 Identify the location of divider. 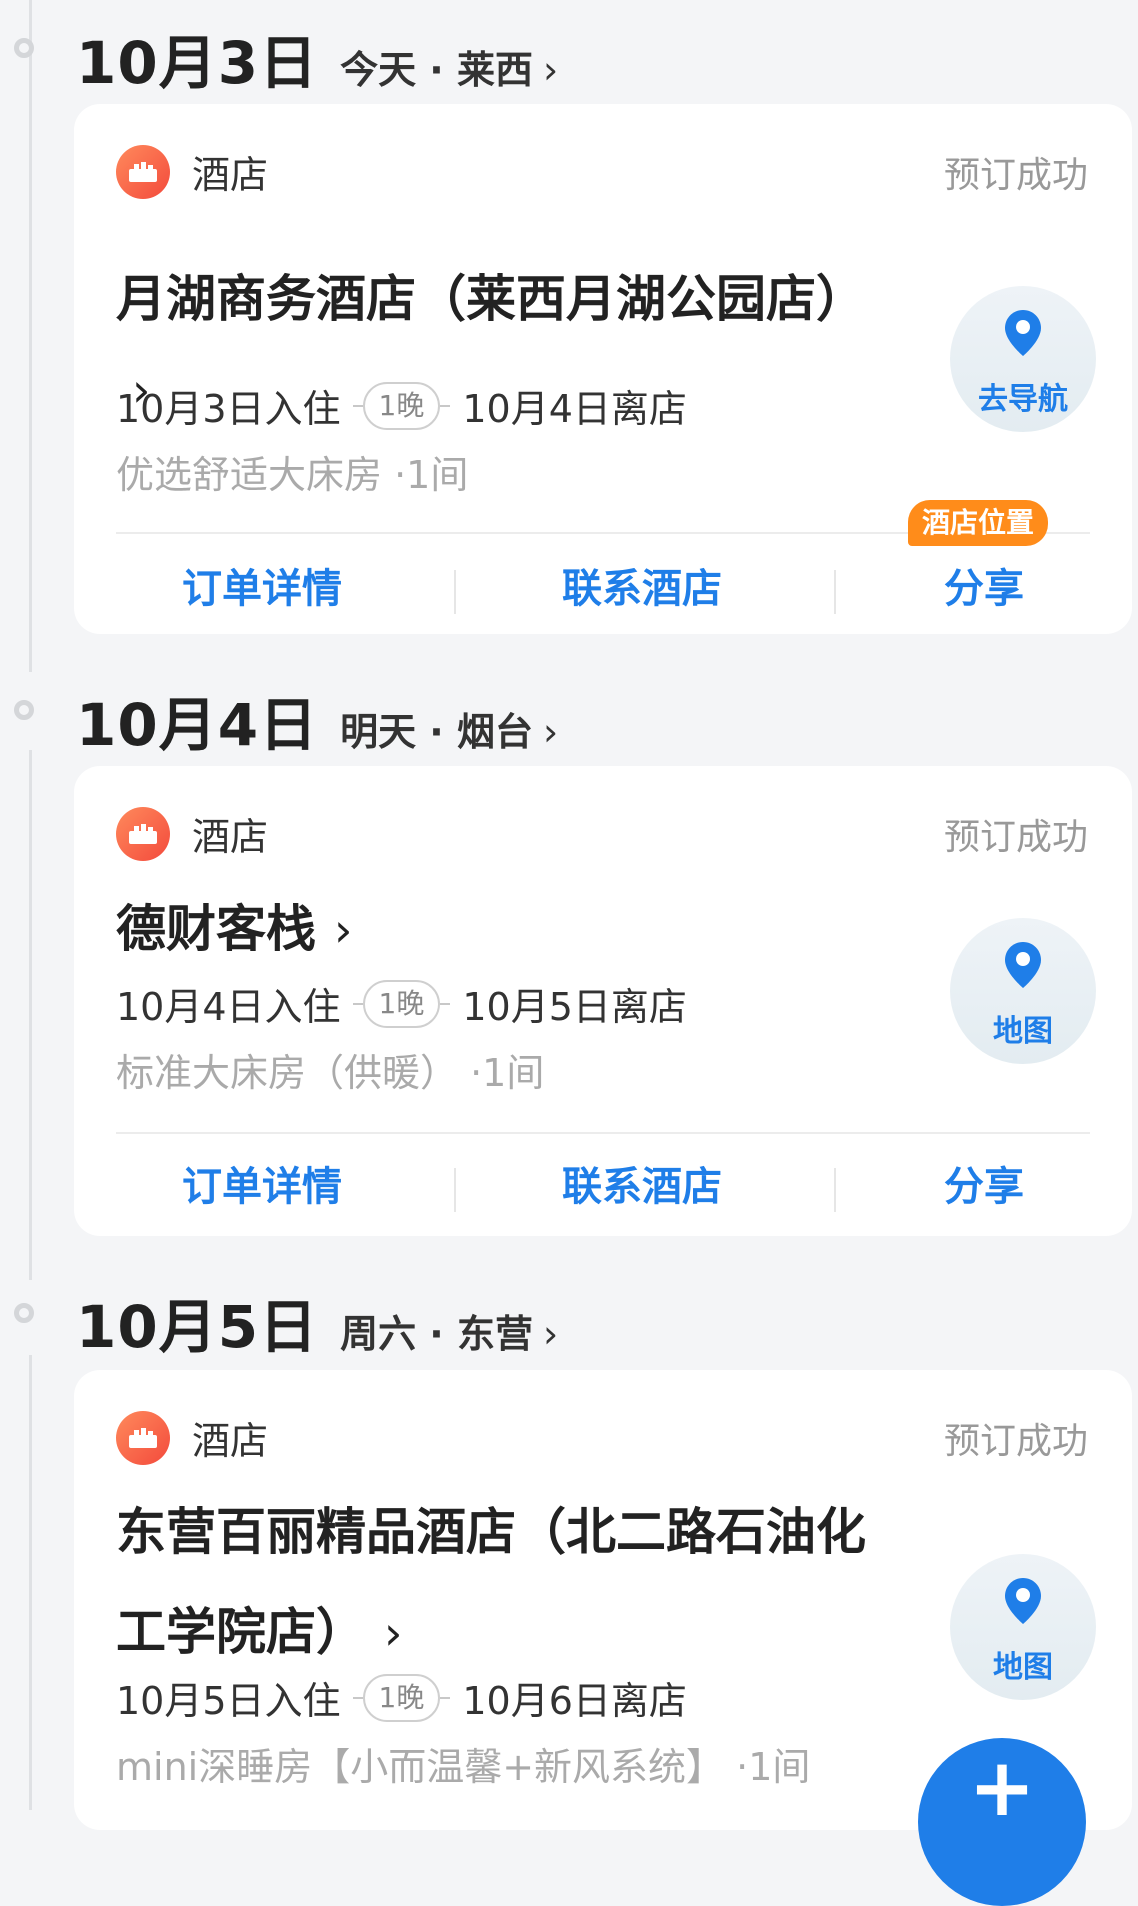
(603, 1133).